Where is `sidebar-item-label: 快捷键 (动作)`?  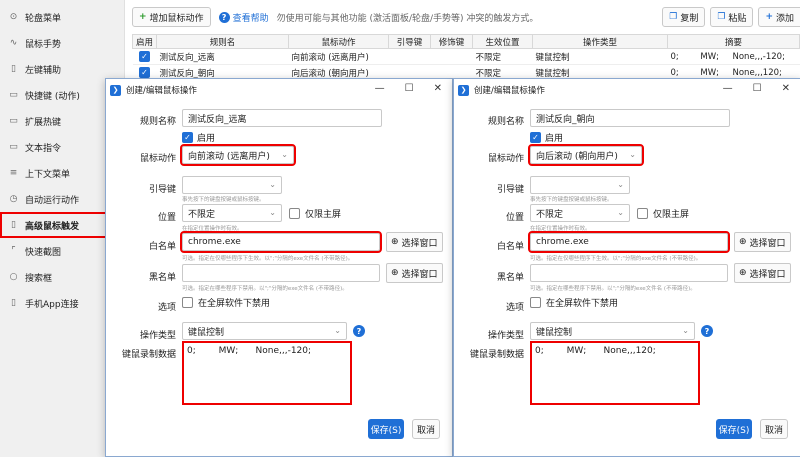 sidebar-item-label: 快捷键 (动作) is located at coordinates (52, 96).